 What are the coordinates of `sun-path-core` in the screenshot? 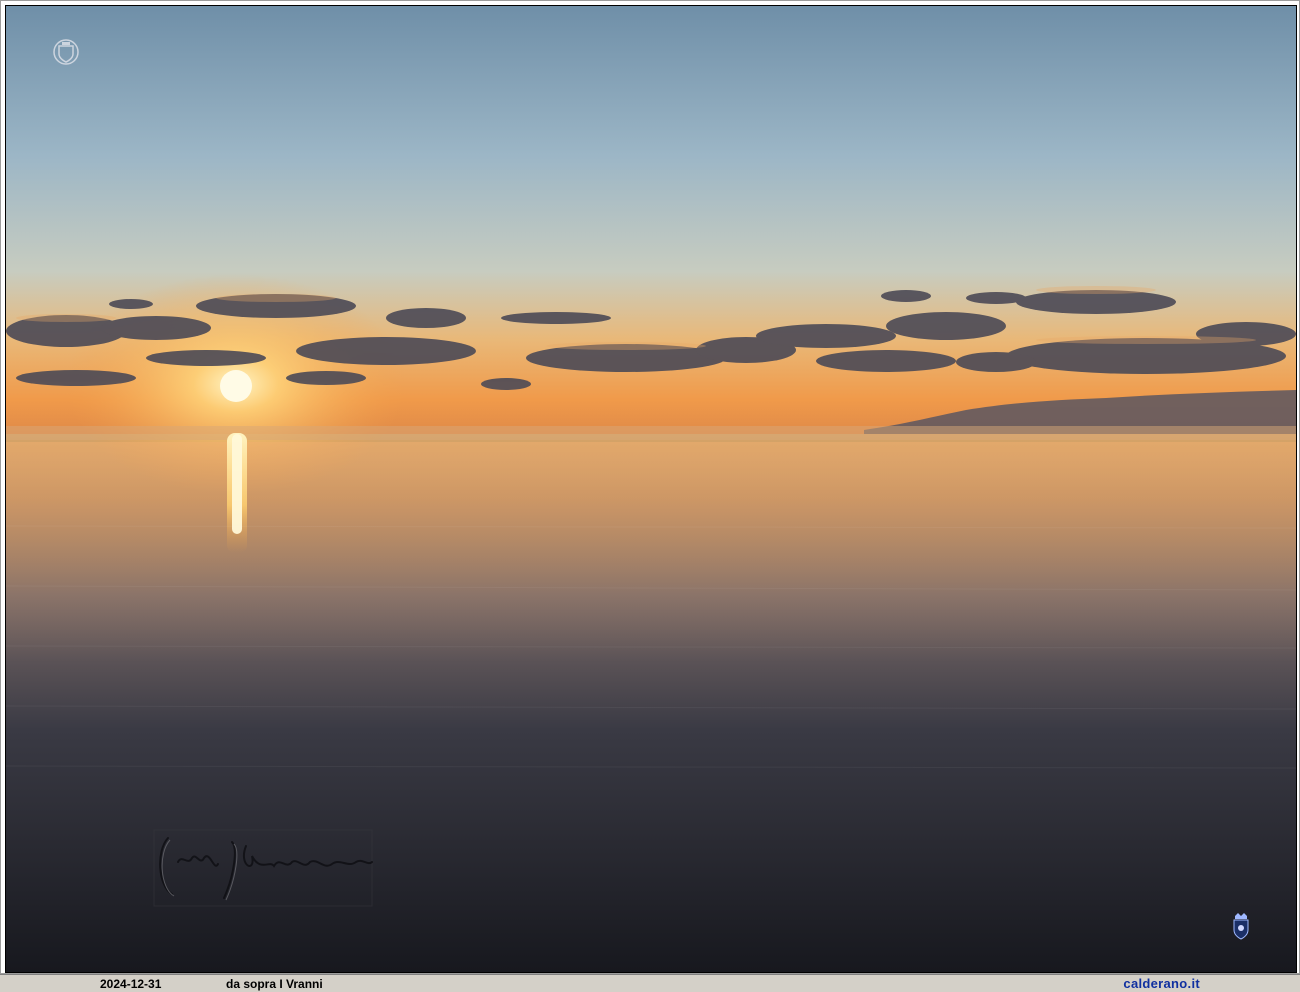 It's located at (237, 484).